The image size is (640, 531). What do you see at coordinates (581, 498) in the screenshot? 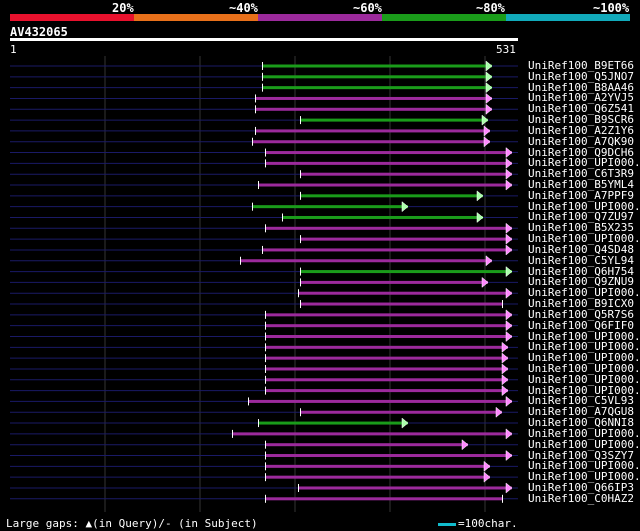
I see `hit-label: UniRef100_C0HAZ2` at bounding box center [581, 498].